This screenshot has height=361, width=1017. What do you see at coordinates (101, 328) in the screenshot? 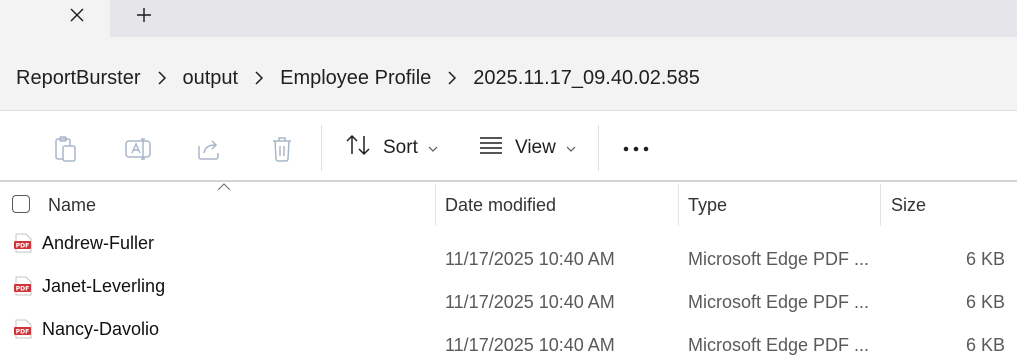
I see `file-name: Nancy-Davolio` at bounding box center [101, 328].